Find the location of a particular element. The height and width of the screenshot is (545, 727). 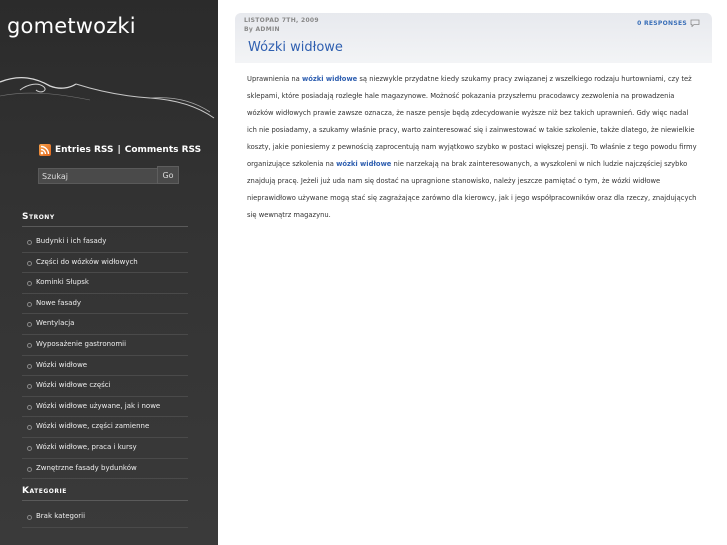

kategorie-menu: Brak kategorii is located at coordinates (105, 517).